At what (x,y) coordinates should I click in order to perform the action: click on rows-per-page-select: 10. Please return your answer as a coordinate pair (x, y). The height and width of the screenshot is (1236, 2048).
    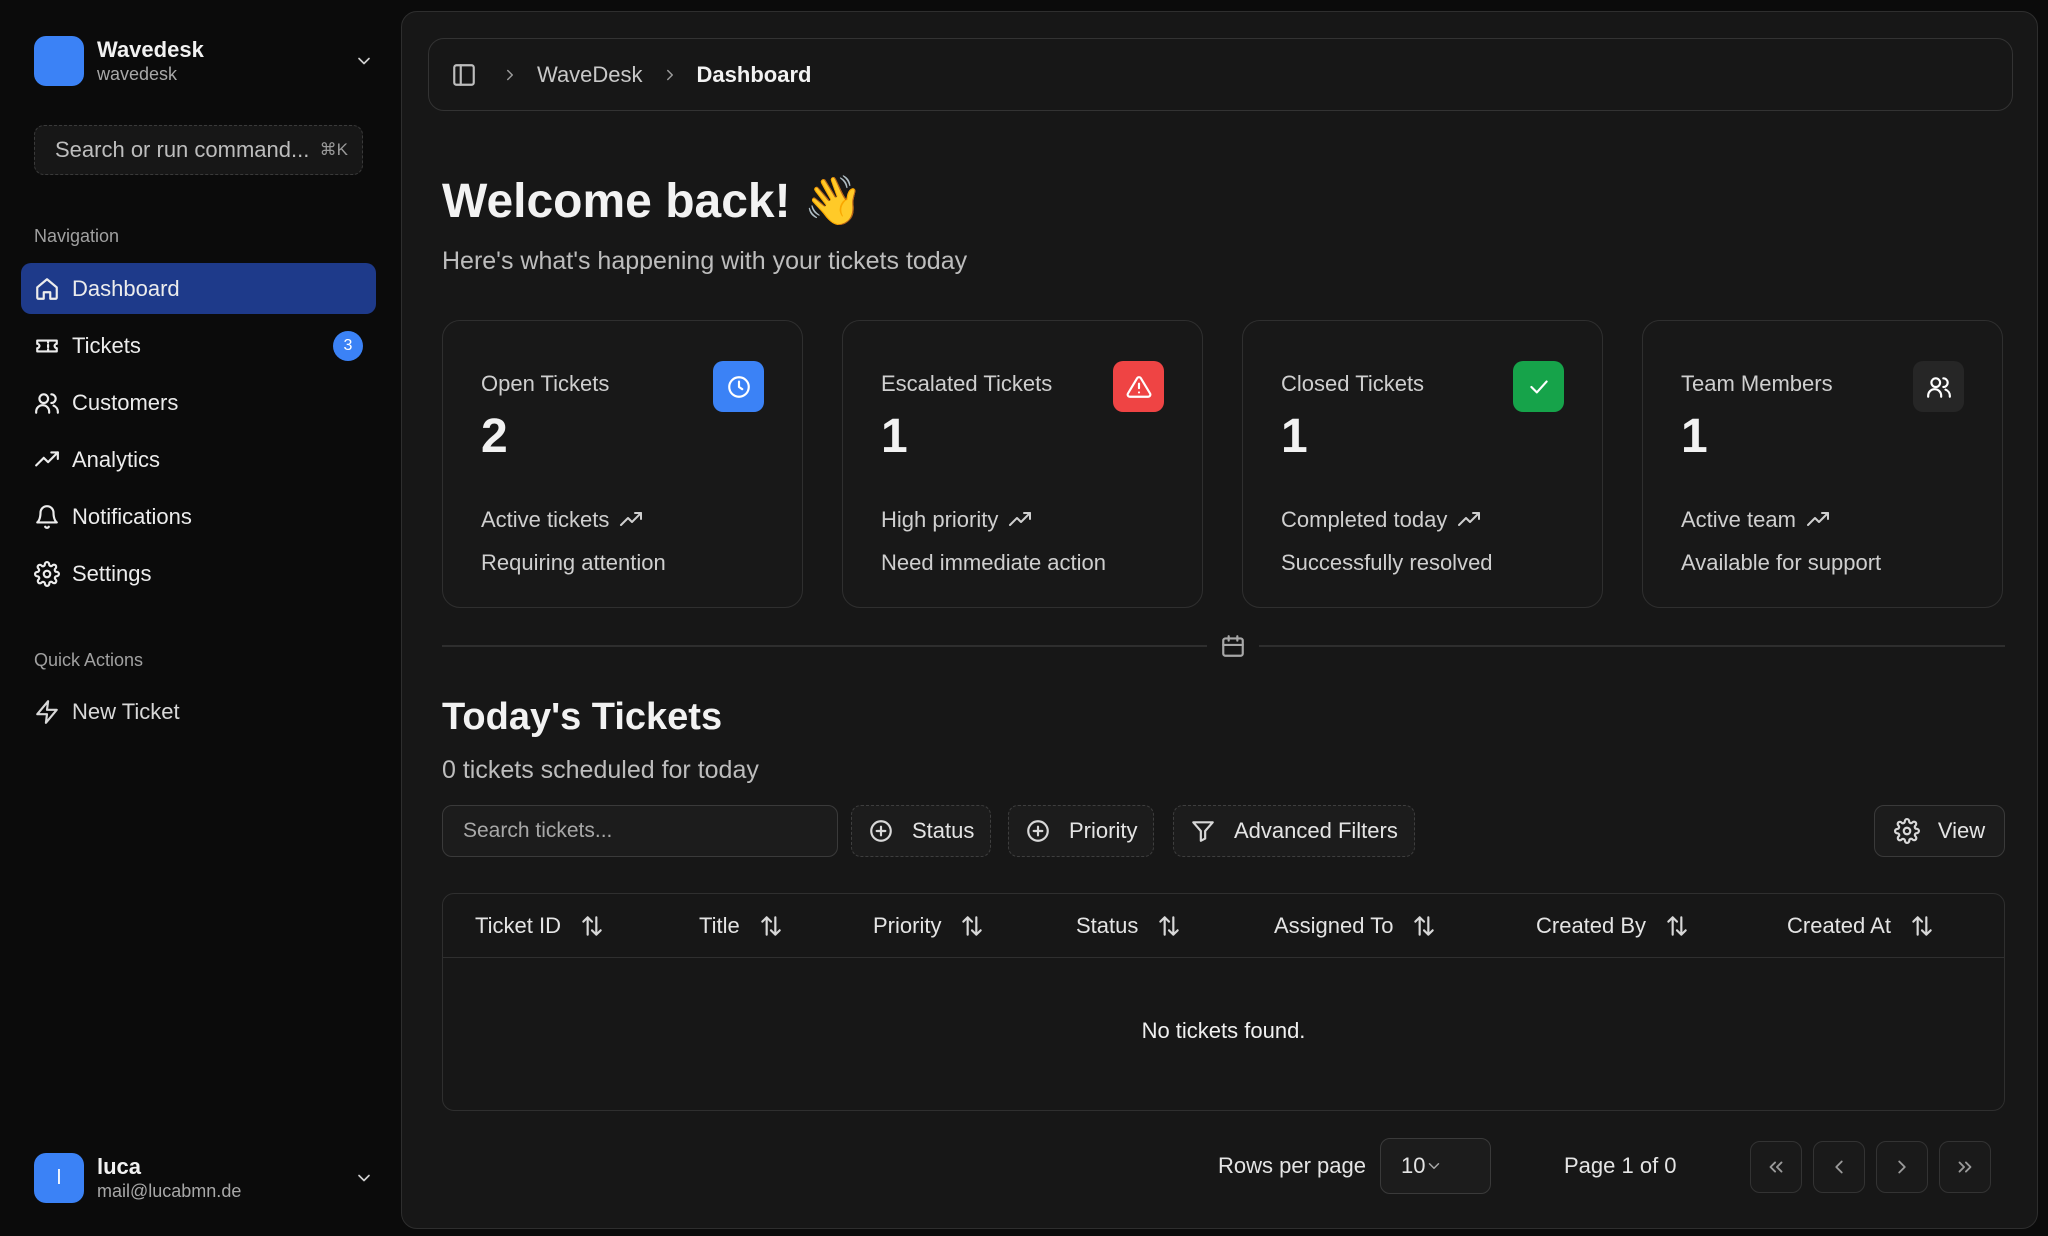
    Looking at the image, I should click on (1435, 1166).